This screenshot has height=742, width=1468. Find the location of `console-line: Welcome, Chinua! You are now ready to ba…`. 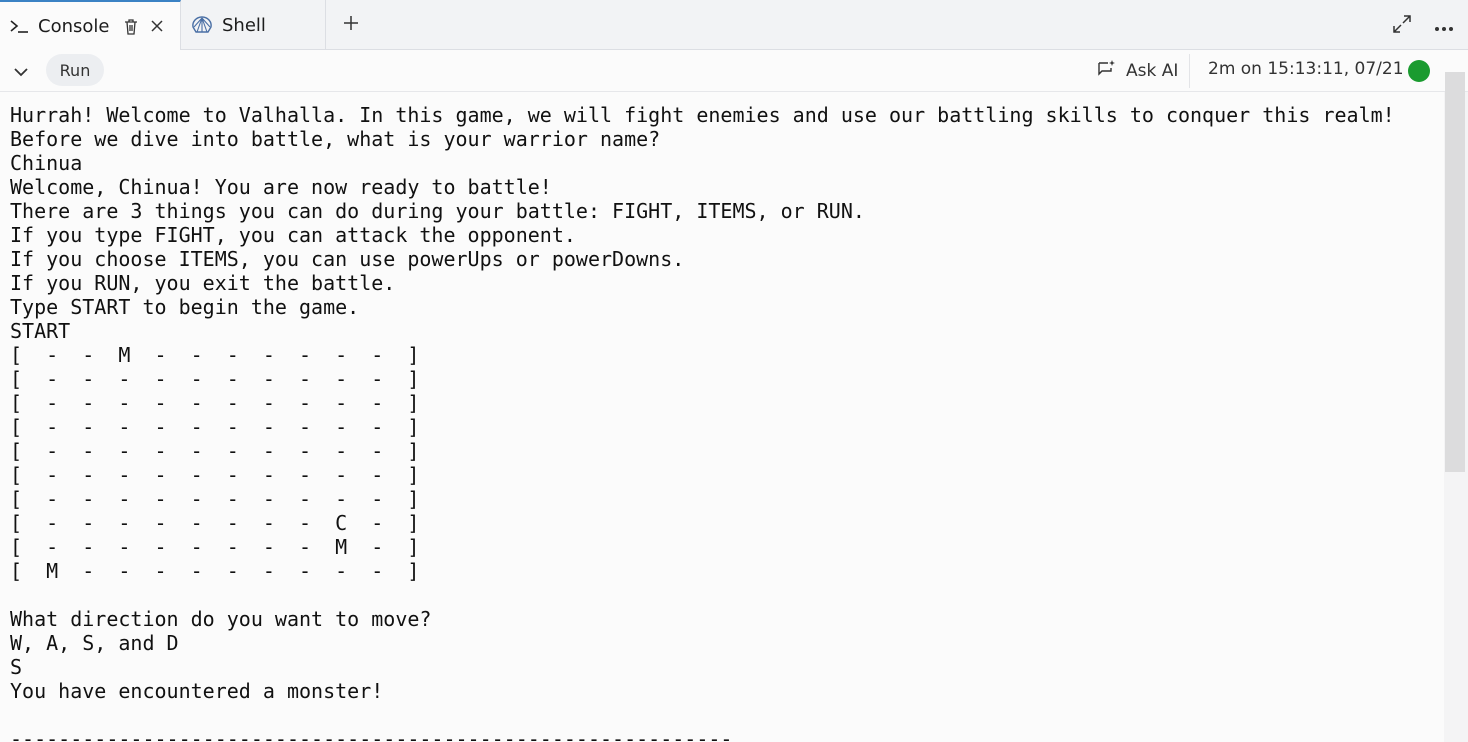

console-line: Welcome, Chinua! You are now ready to ba… is located at coordinates (281, 187).